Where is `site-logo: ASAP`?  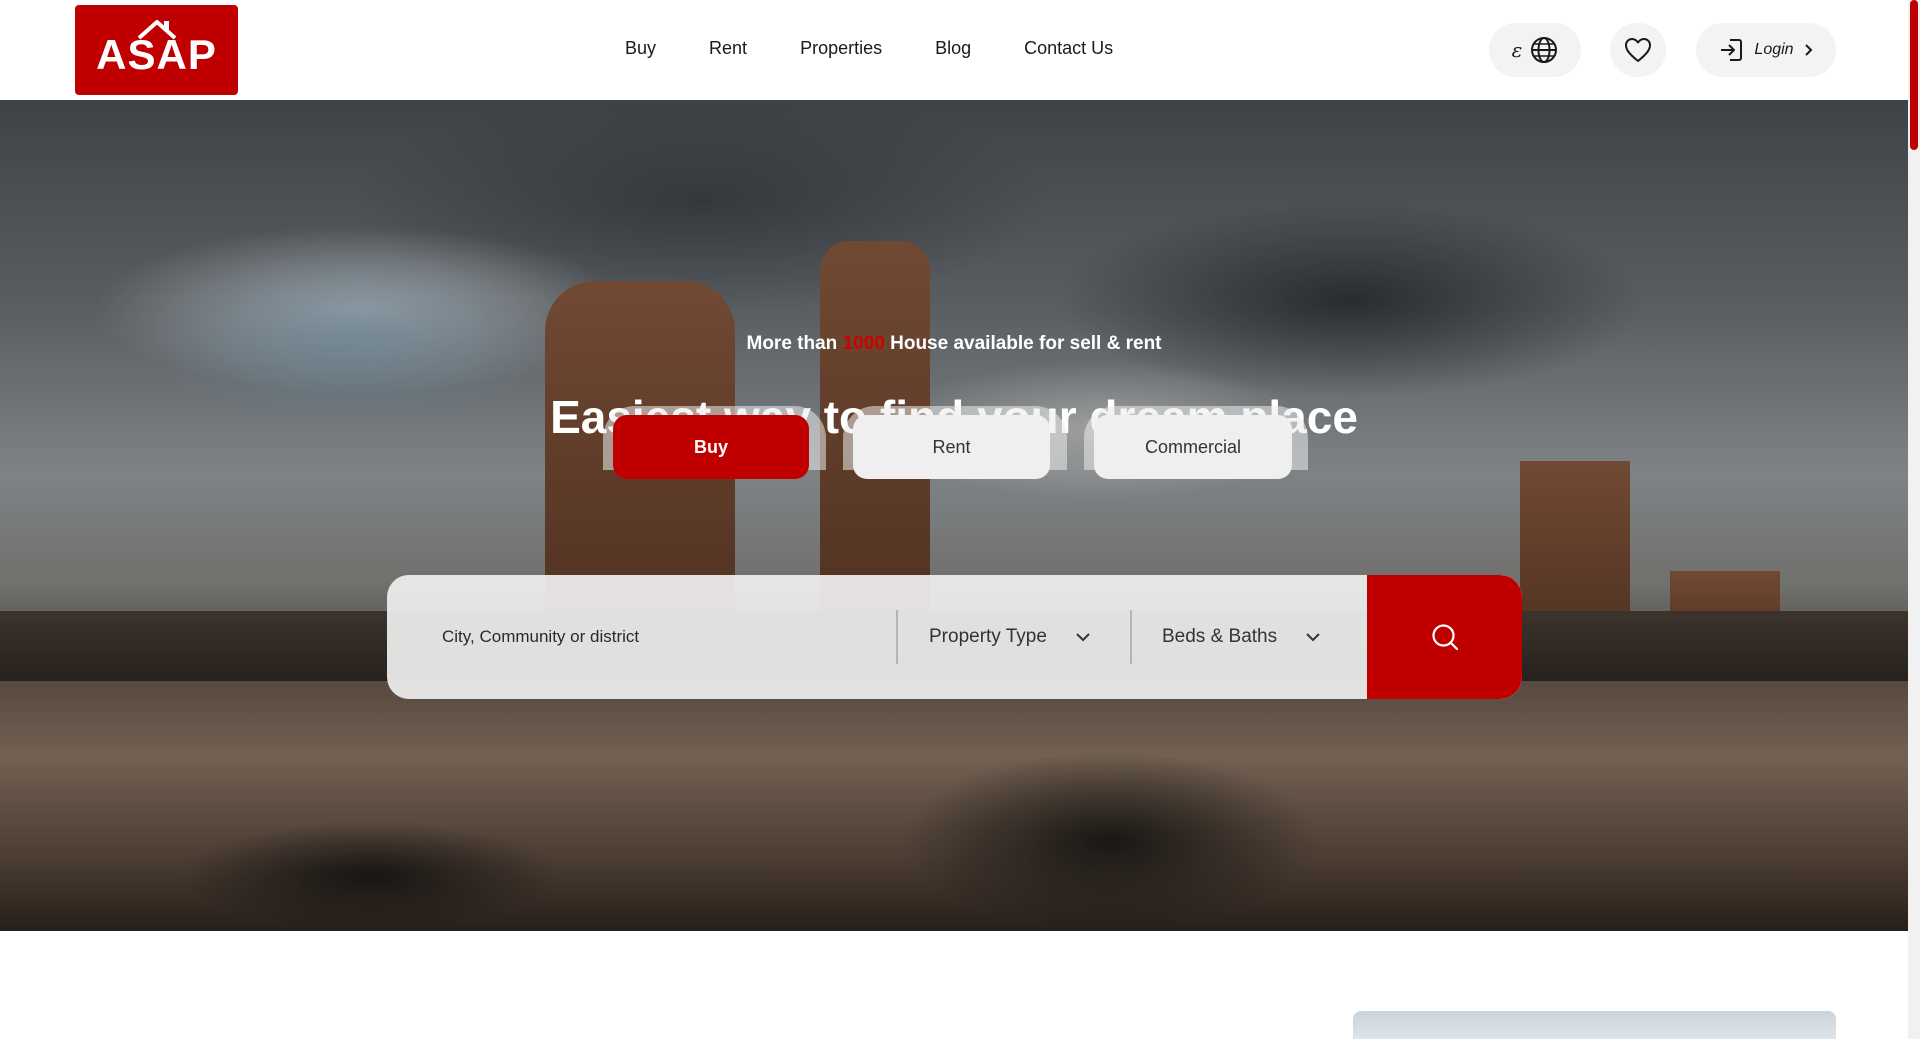
site-logo: ASAP is located at coordinates (156, 50).